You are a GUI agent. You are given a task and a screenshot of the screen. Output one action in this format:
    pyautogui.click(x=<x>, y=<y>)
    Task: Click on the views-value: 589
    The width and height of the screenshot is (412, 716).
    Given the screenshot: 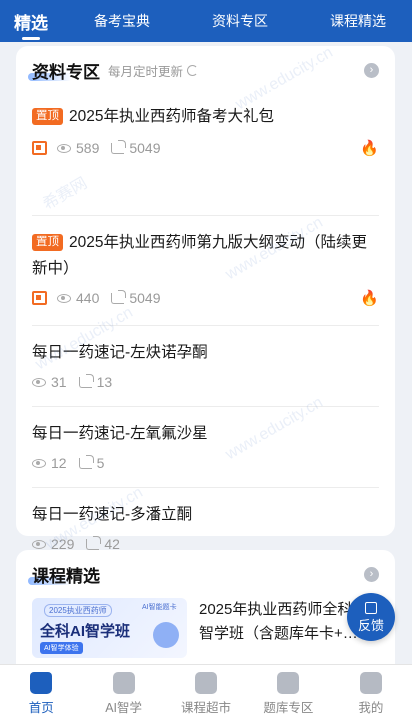 What is the action you would take?
    pyautogui.click(x=88, y=148)
    